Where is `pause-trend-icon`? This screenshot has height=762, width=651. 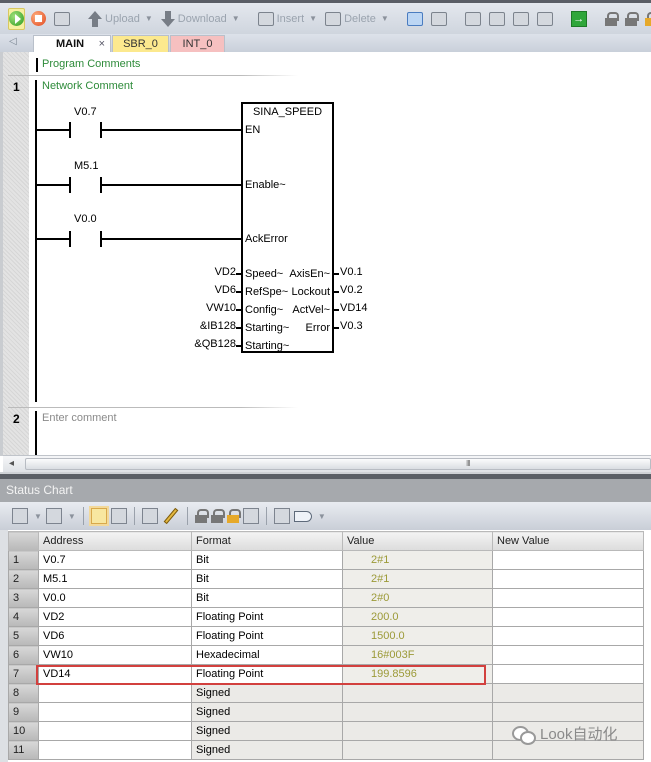
pause-trend-icon is located at coordinates (118, 516).